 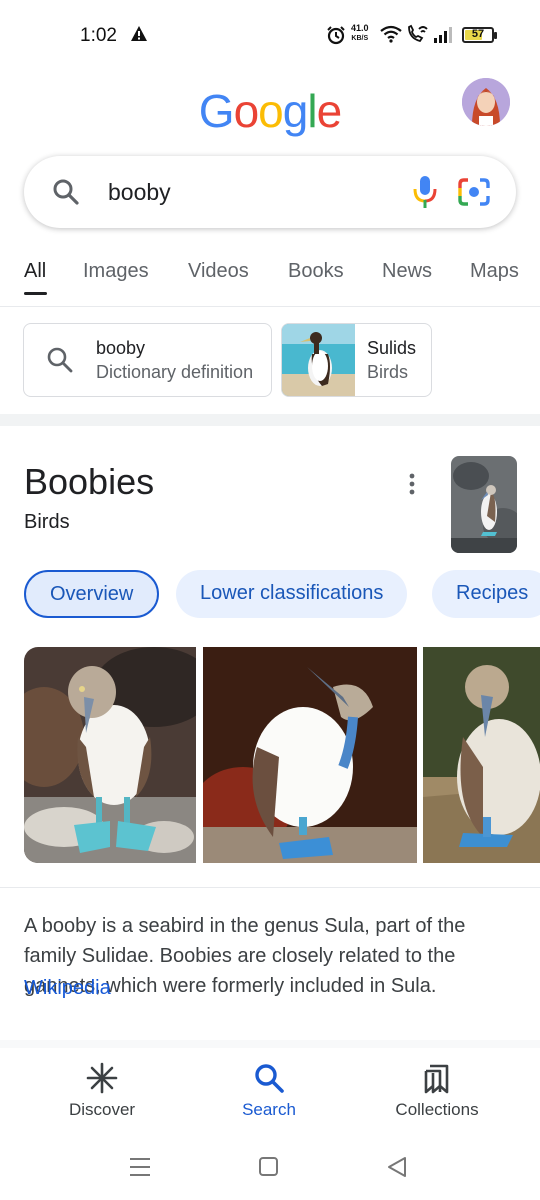 What do you see at coordinates (270, 35) in the screenshot?
I see `status-bar: 1:02 41.0 KB/S 57` at bounding box center [270, 35].